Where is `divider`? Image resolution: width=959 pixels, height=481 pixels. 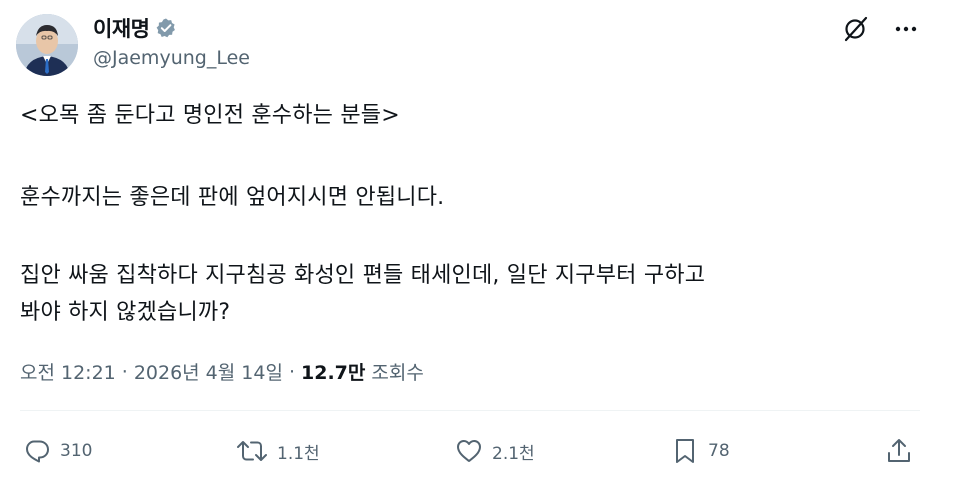 divider is located at coordinates (470, 410).